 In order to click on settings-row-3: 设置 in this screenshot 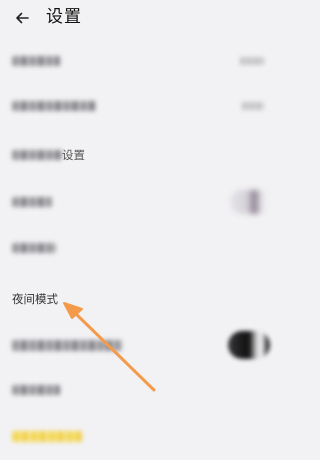, I will do `click(142, 155)`.